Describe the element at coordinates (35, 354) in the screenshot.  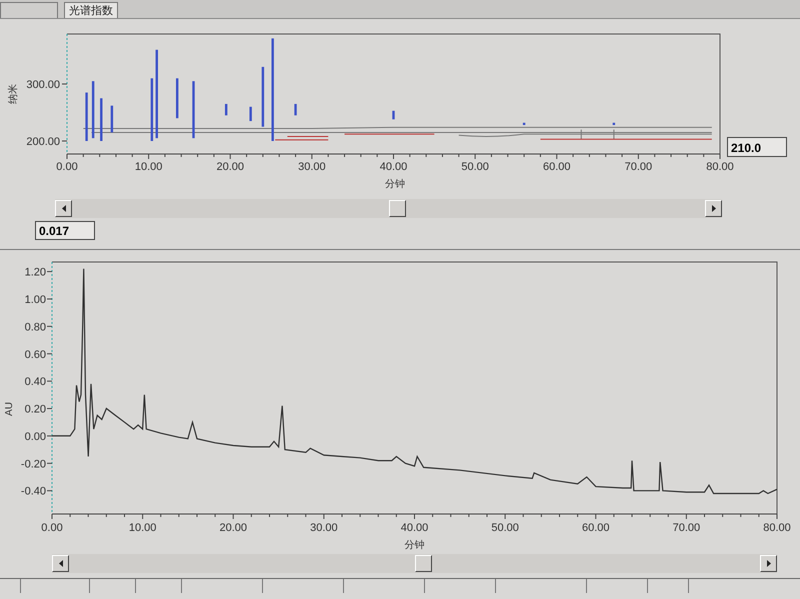
I see `tick-label: 0.60` at that location.